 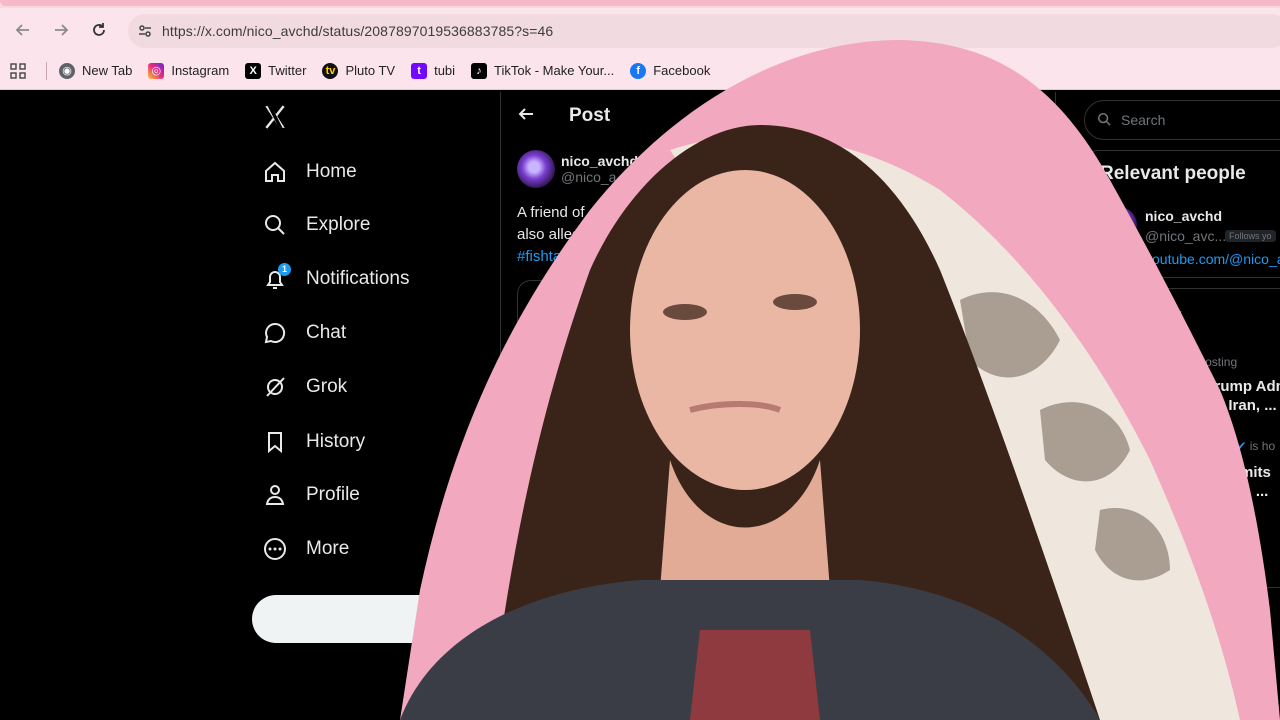 What do you see at coordinates (107, 70) in the screenshot?
I see `bookmark-label: New Tab` at bounding box center [107, 70].